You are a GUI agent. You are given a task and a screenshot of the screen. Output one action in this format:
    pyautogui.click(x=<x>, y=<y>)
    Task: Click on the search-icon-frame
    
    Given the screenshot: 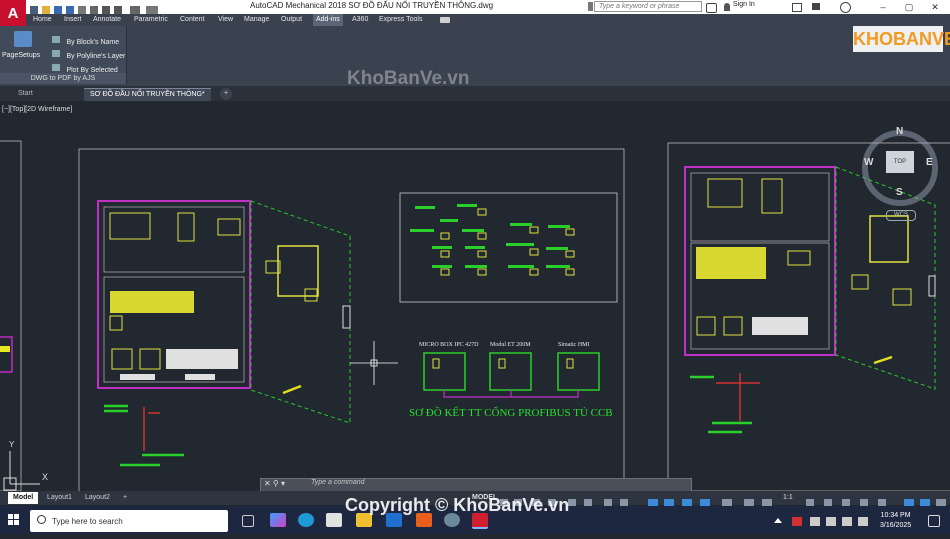 What is the action you would take?
    pyautogui.click(x=590, y=6)
    